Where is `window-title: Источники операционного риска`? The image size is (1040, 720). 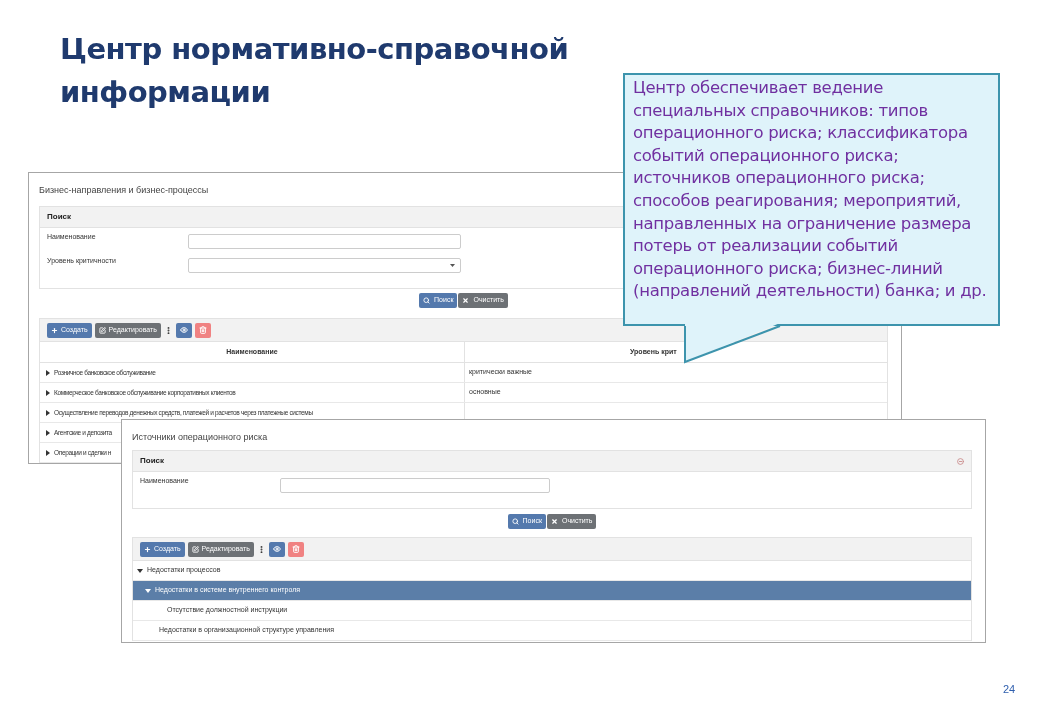 window-title: Источники операционного риска is located at coordinates (200, 437).